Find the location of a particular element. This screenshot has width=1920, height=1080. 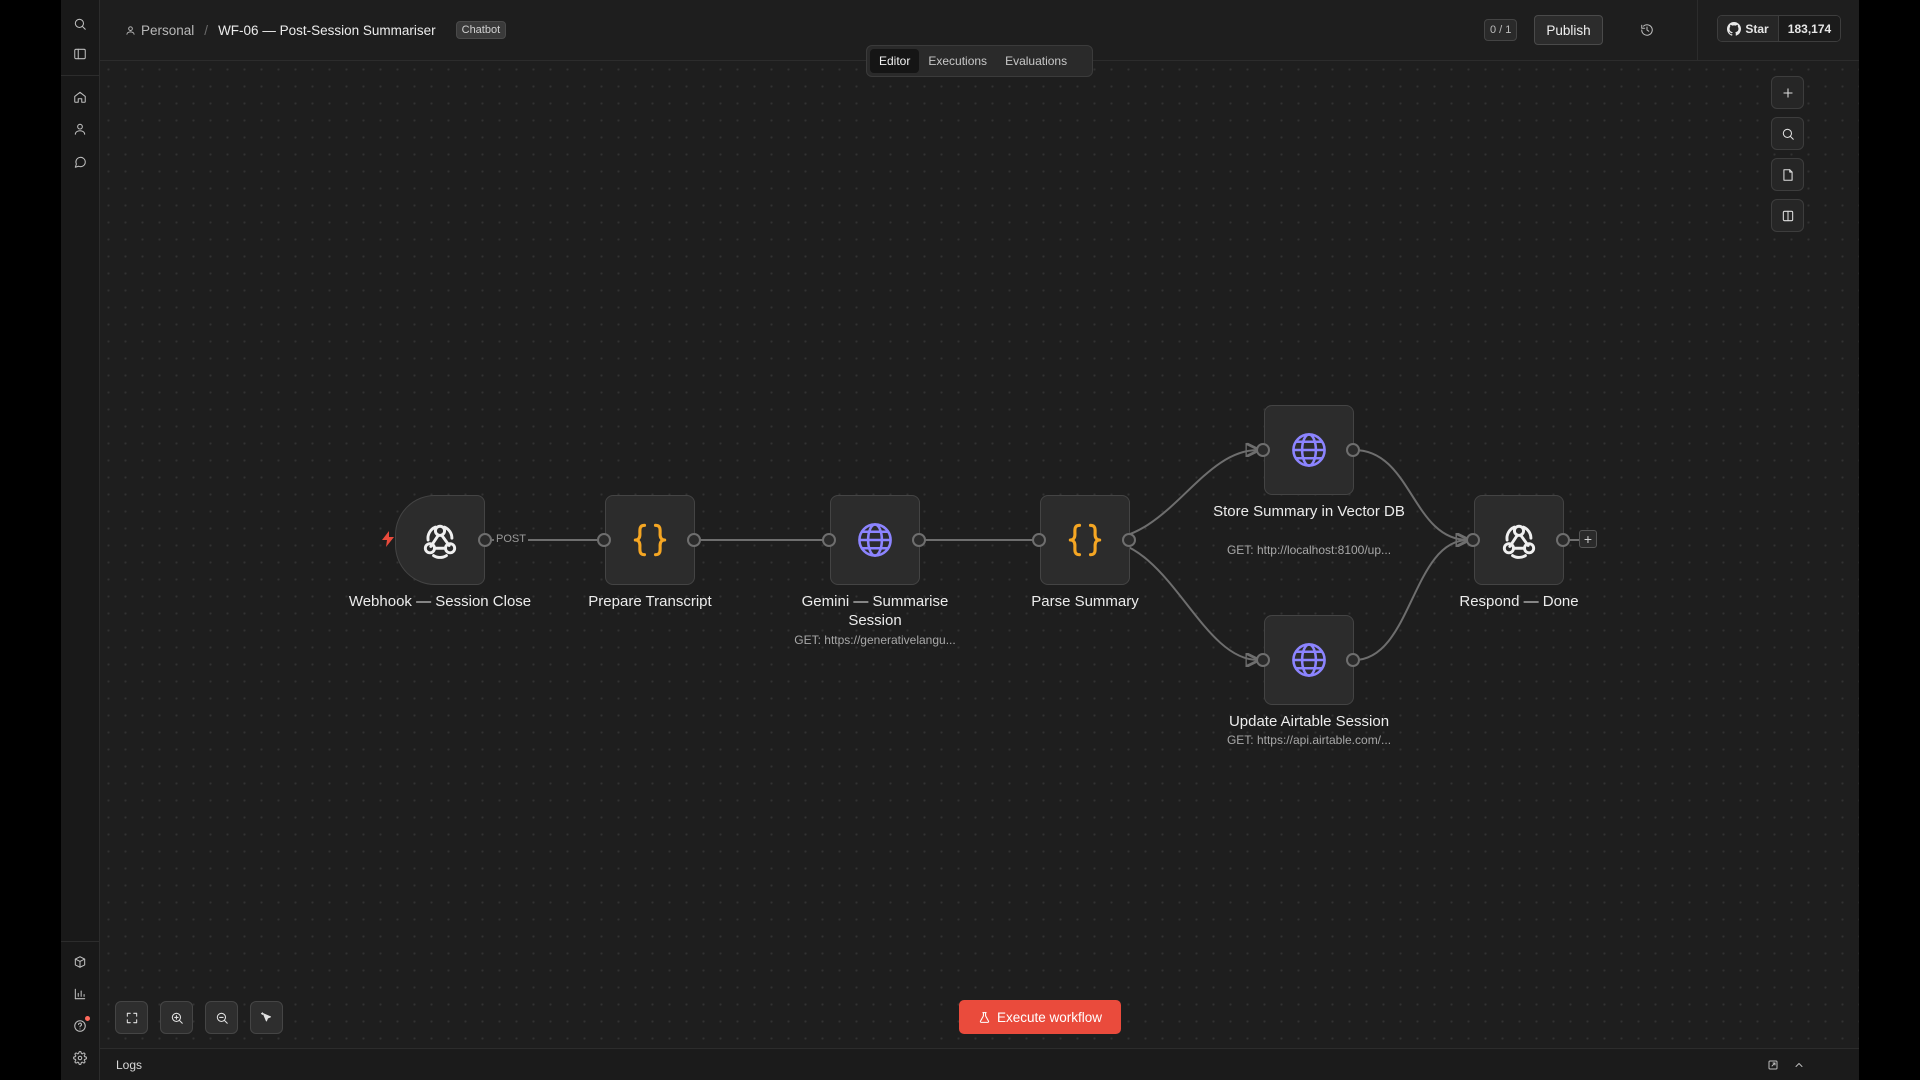

zoom-out-button is located at coordinates (221, 1017).